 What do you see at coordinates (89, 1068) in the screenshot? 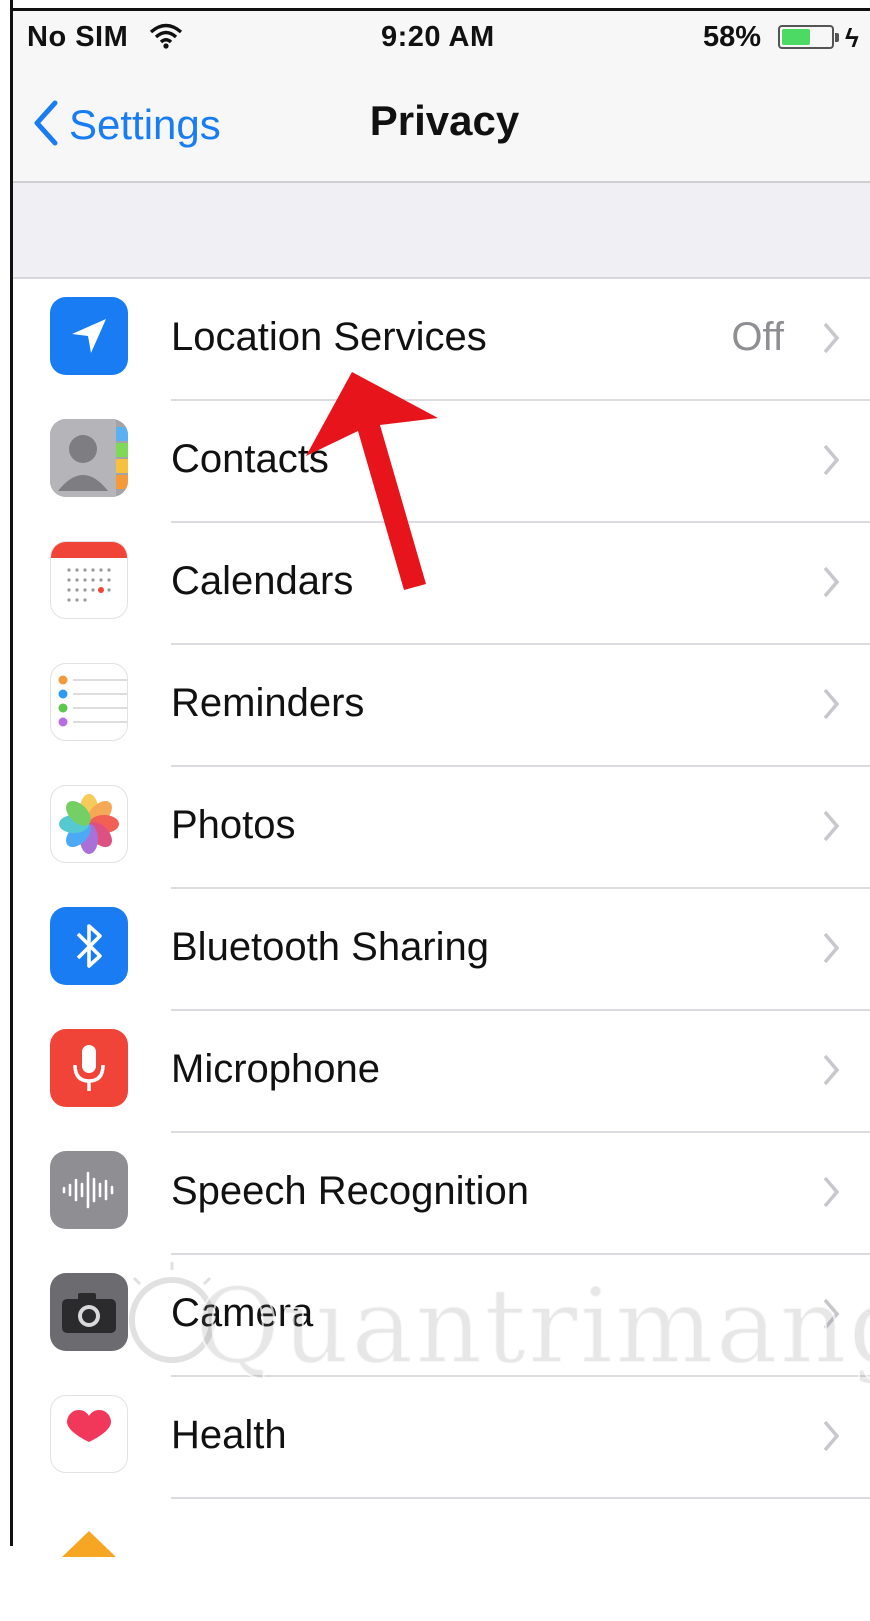
I see `microphone-icon` at bounding box center [89, 1068].